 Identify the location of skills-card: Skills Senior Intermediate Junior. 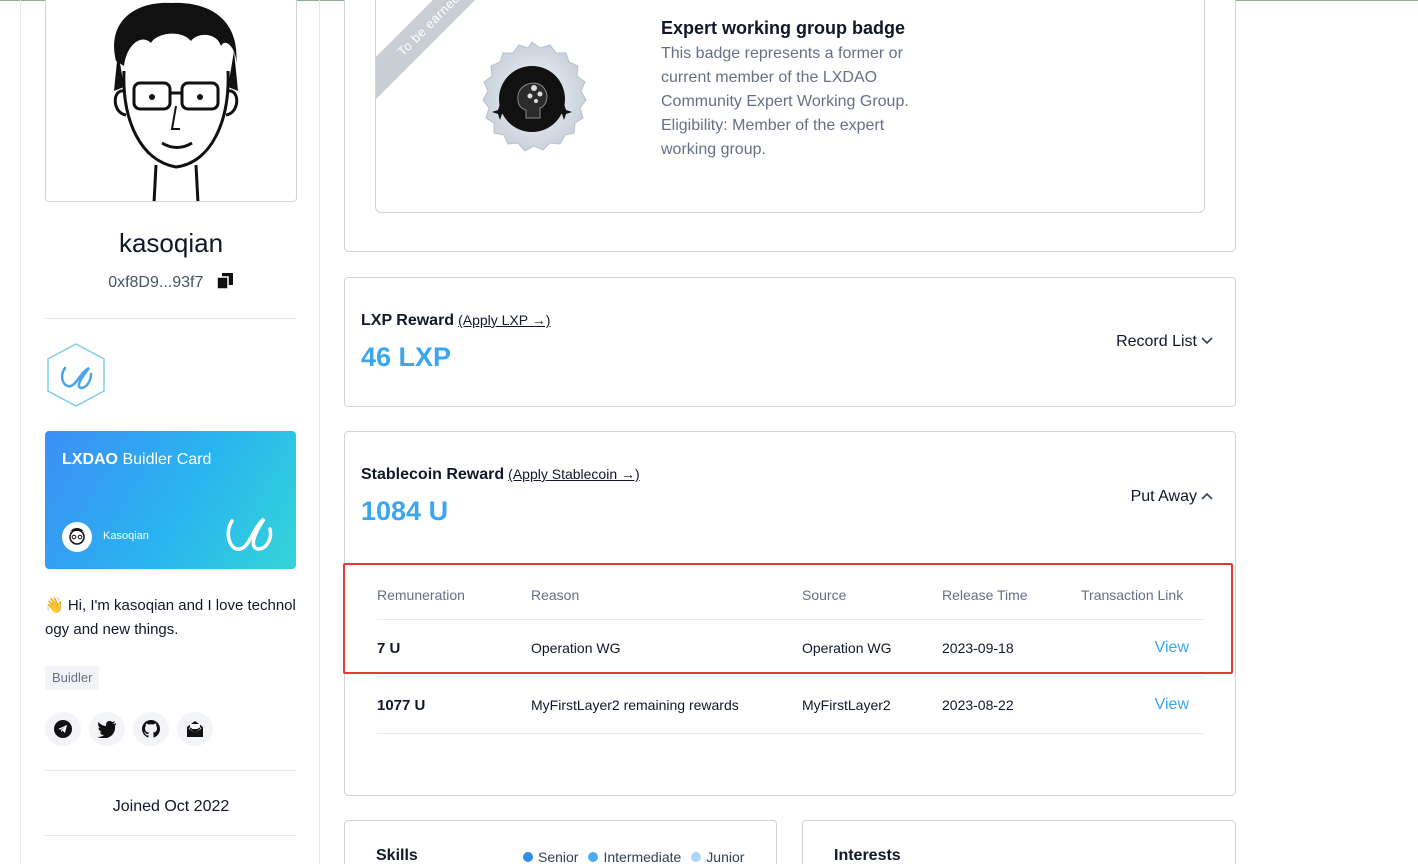
(560, 842).